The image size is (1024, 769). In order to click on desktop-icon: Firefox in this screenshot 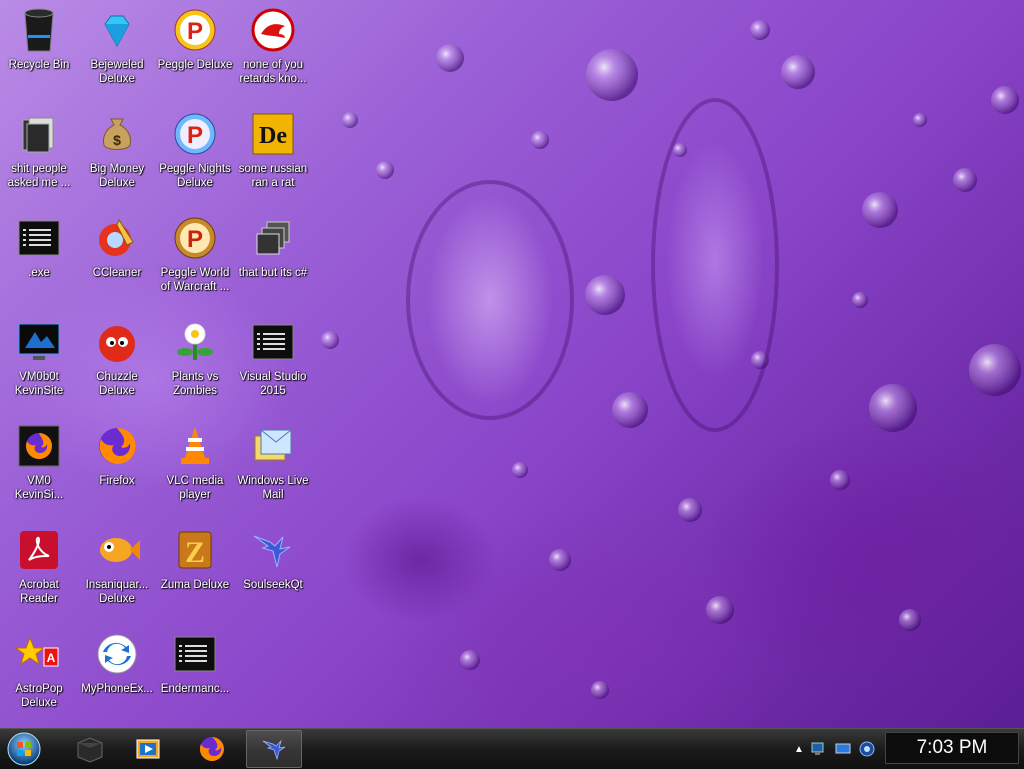, I will do `click(117, 466)`.